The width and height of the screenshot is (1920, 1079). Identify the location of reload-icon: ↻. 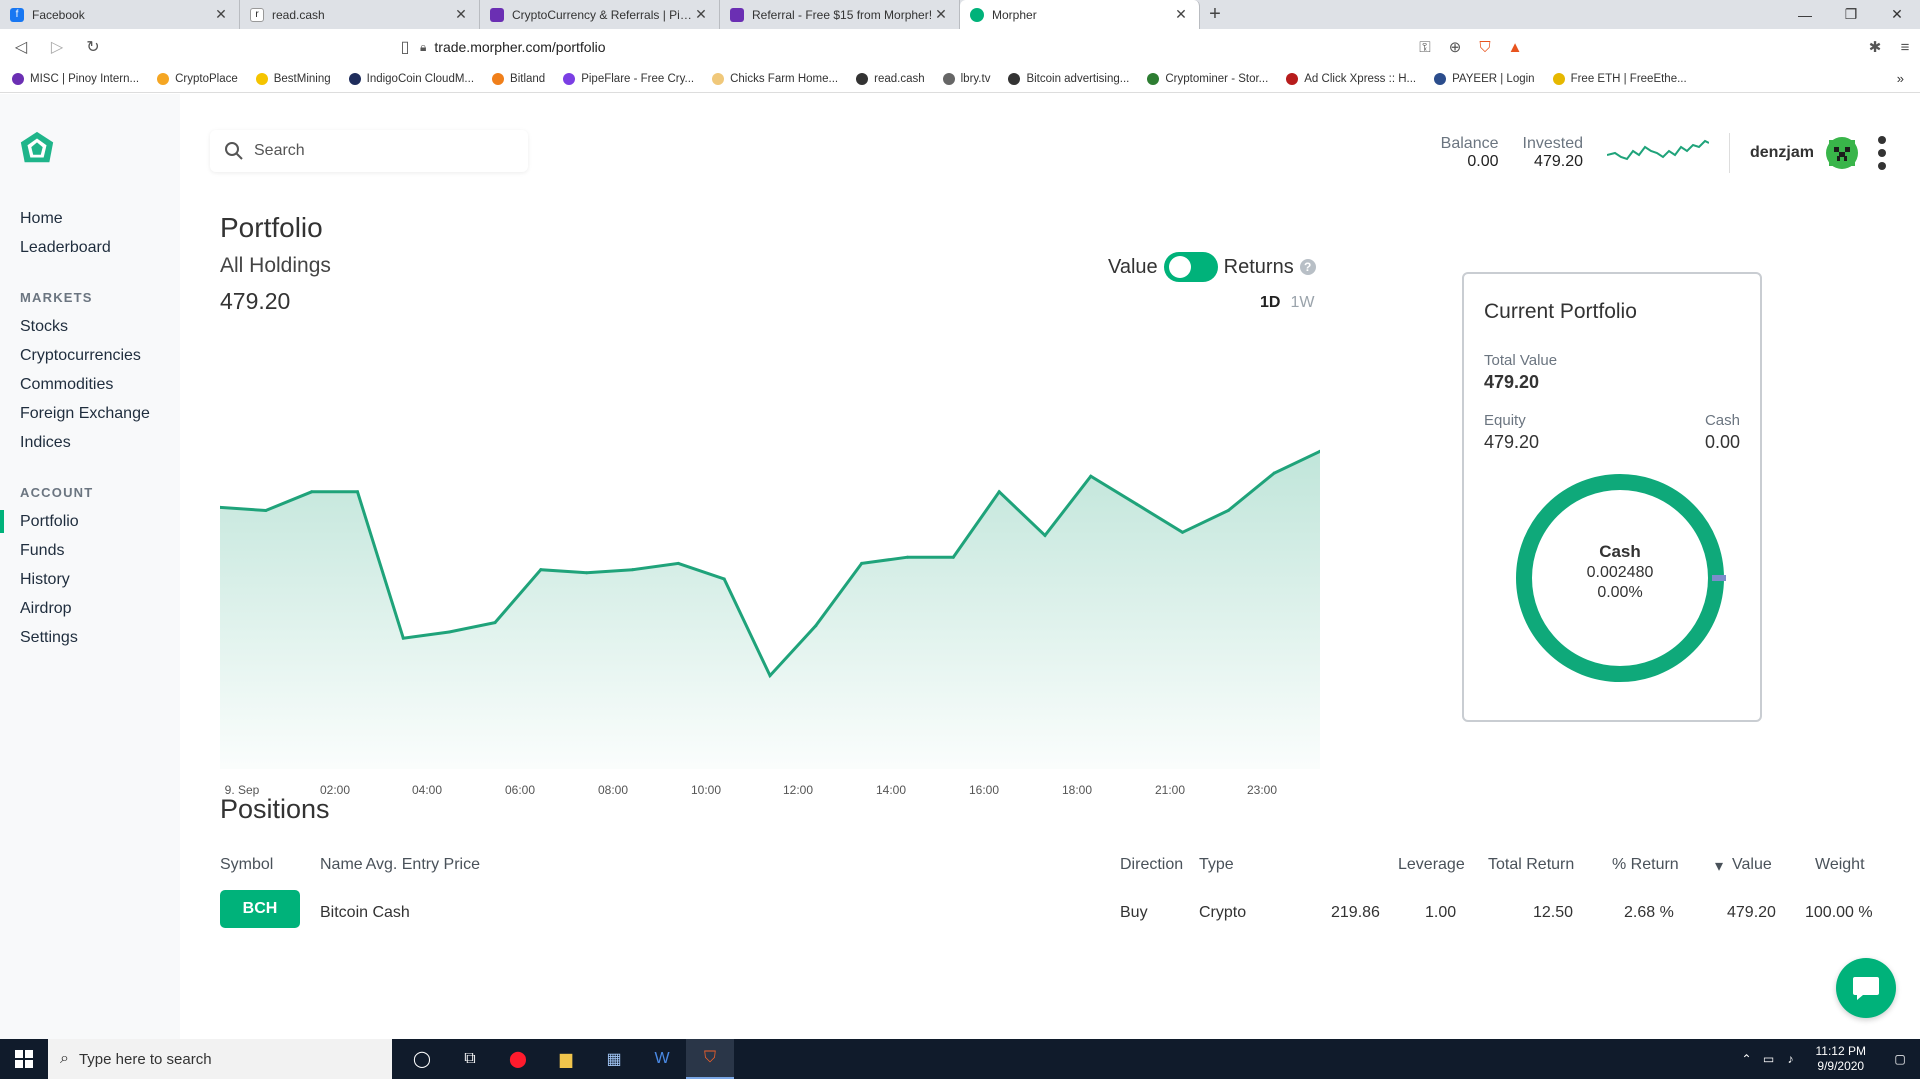
(93, 47).